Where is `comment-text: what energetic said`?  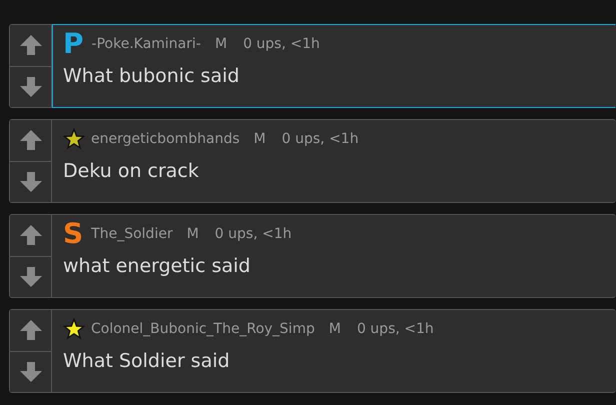
comment-text: what energetic said is located at coordinates (157, 266).